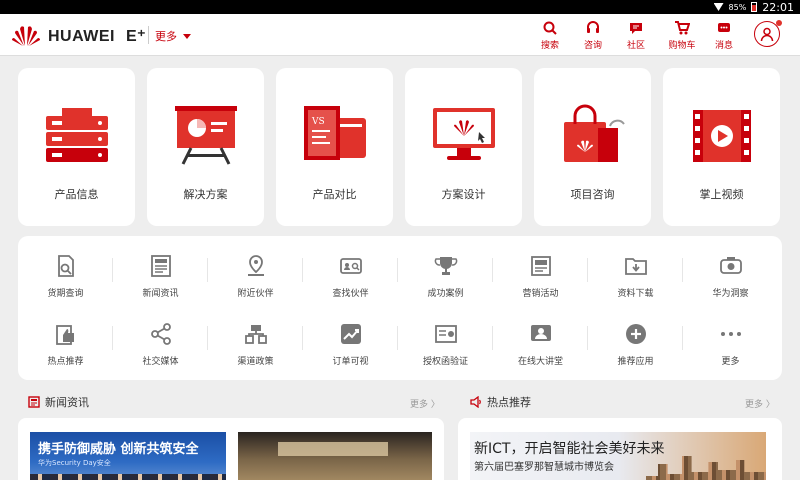 The height and width of the screenshot is (480, 800). What do you see at coordinates (767, 34) in the screenshot?
I see `user-icon` at bounding box center [767, 34].